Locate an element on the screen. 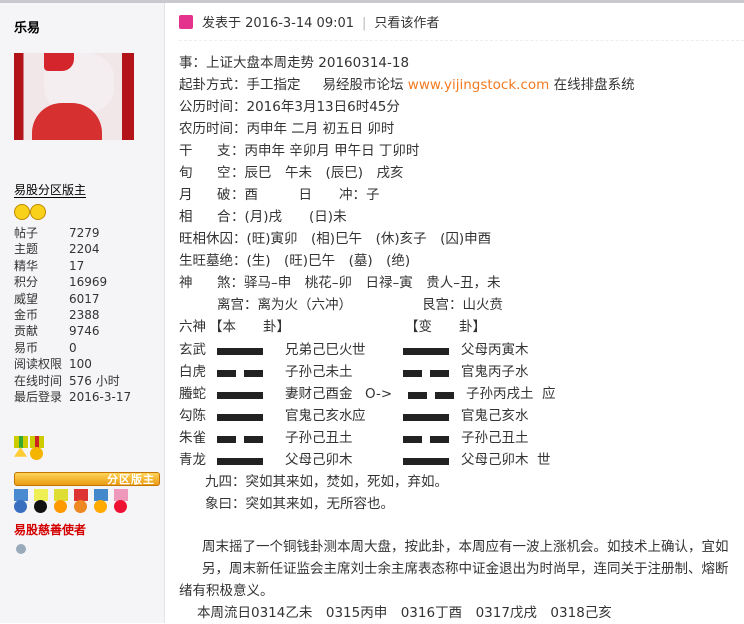  paragraph: 绪有积极意义。 is located at coordinates (226, 591).